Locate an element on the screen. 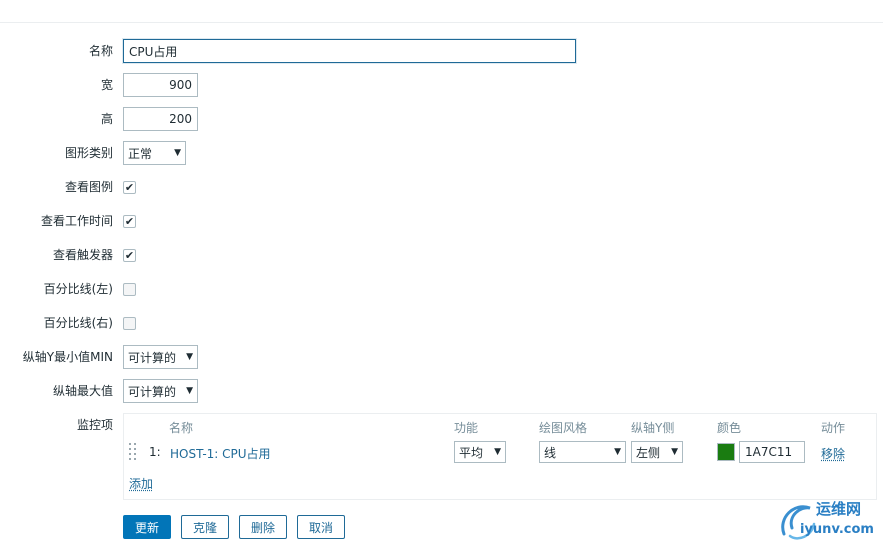  form-row-ymin: 纵轴Y最小值MIN 可计算的 ▼ is located at coordinates (441, 357).